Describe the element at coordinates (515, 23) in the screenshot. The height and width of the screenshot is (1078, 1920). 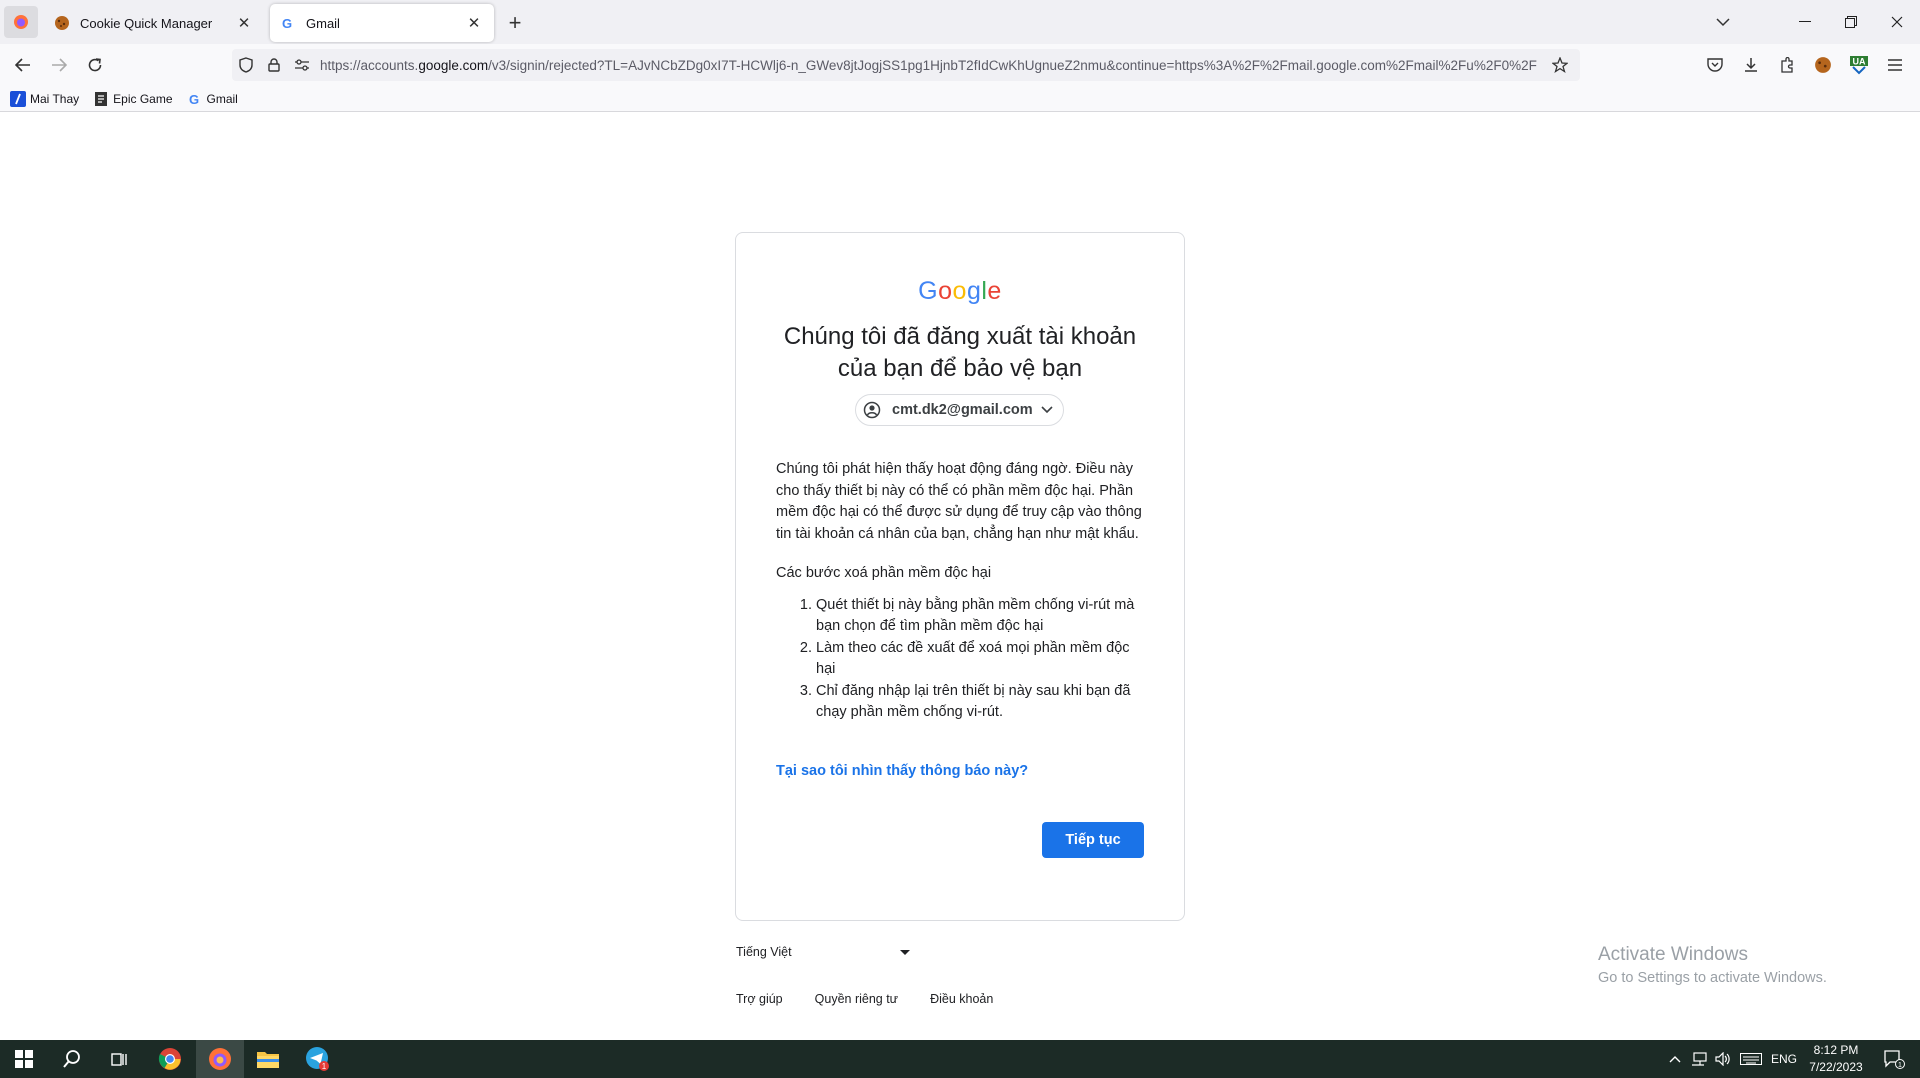
I see `new-tab-button: +` at that location.